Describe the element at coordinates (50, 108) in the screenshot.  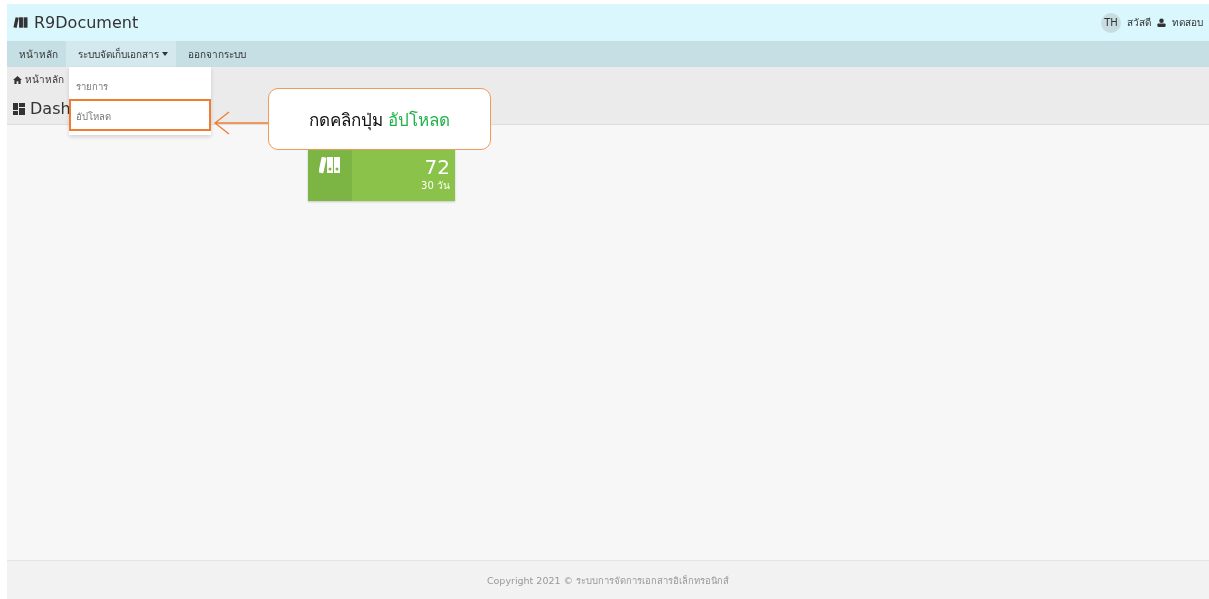
I see `page-title: Dash` at that location.